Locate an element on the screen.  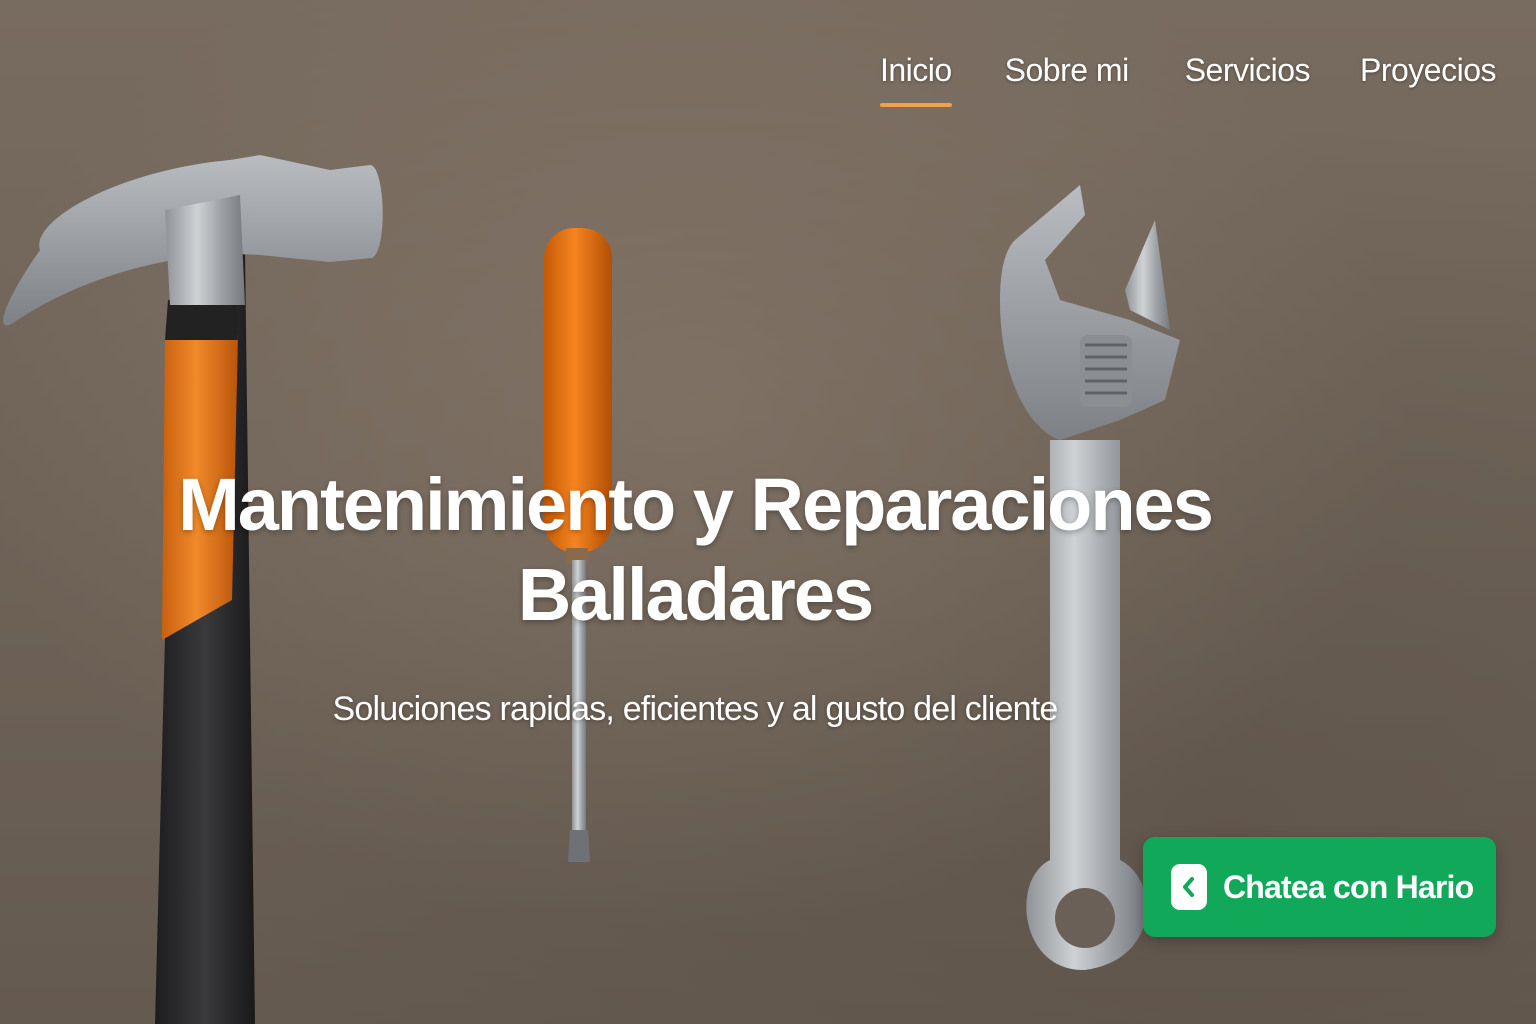
nav-item-proyectos: Proyecios is located at coordinates (1428, 79).